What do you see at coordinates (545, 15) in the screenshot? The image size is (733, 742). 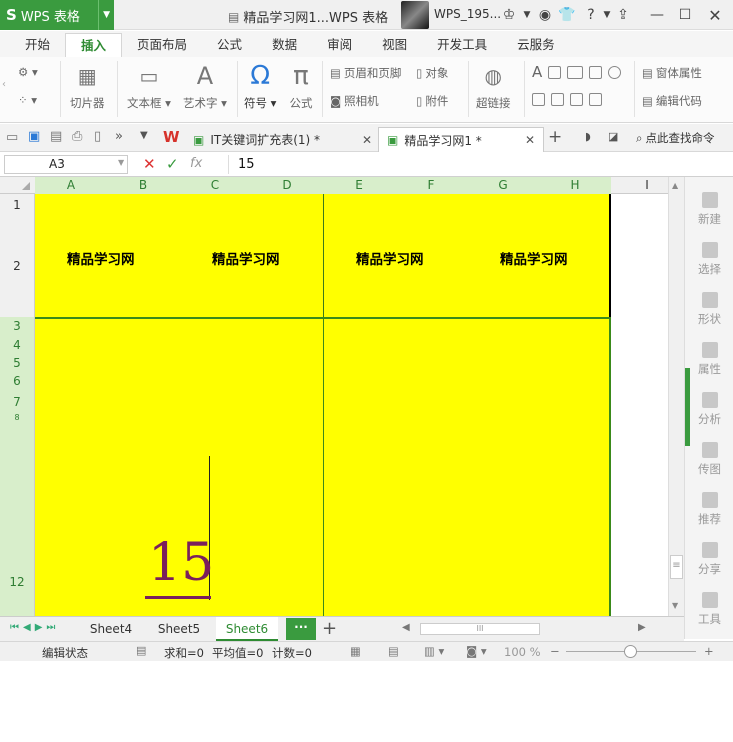 I see `skin-icon: ◉` at bounding box center [545, 15].